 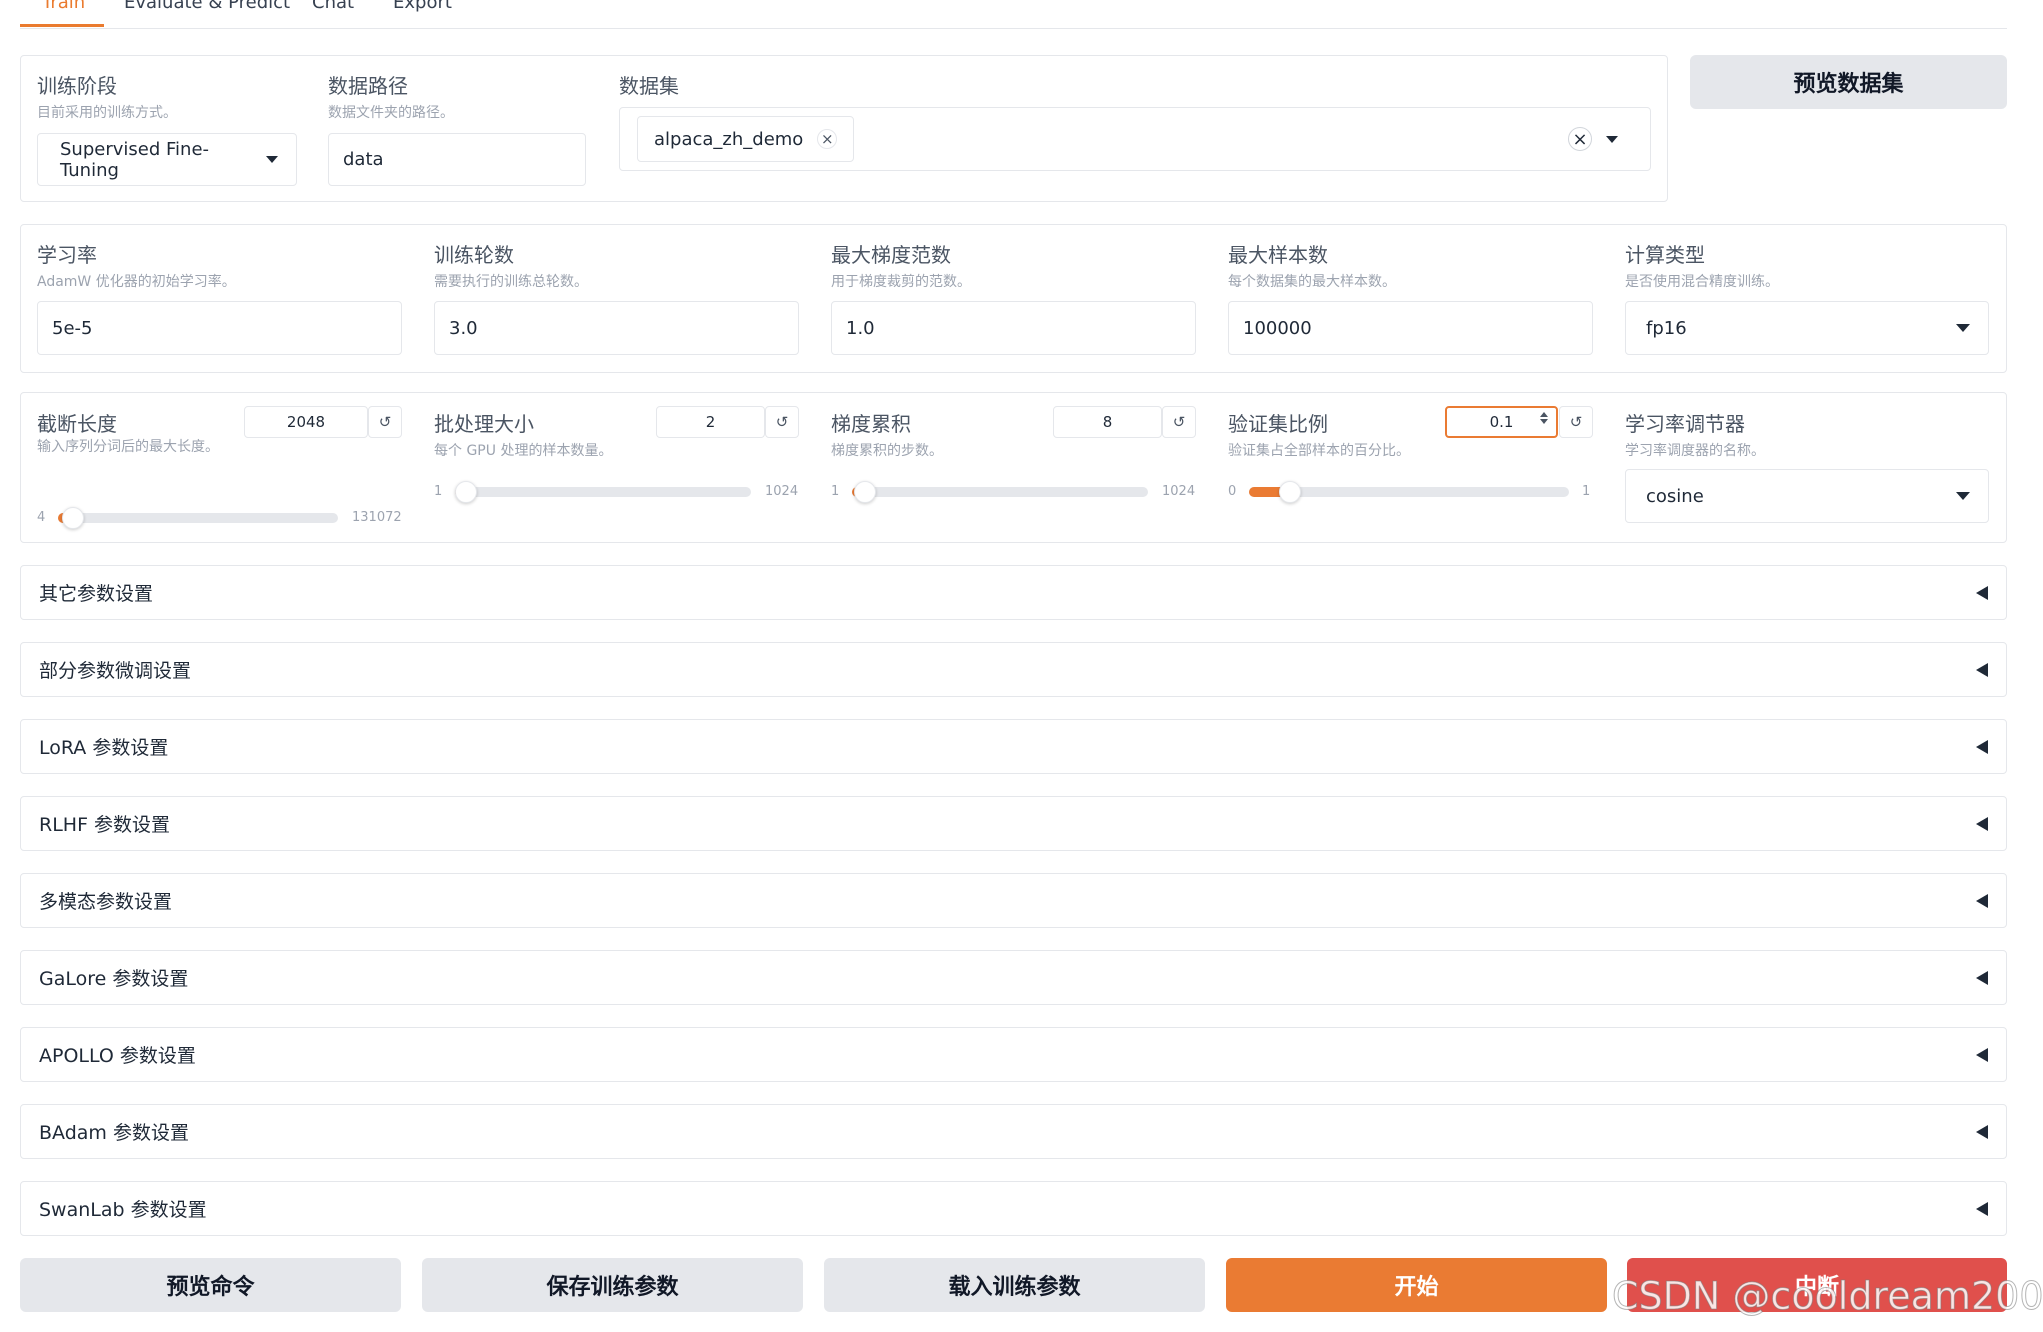 I want to click on cutoff-len-label: 截断长度, so click(x=77, y=424).